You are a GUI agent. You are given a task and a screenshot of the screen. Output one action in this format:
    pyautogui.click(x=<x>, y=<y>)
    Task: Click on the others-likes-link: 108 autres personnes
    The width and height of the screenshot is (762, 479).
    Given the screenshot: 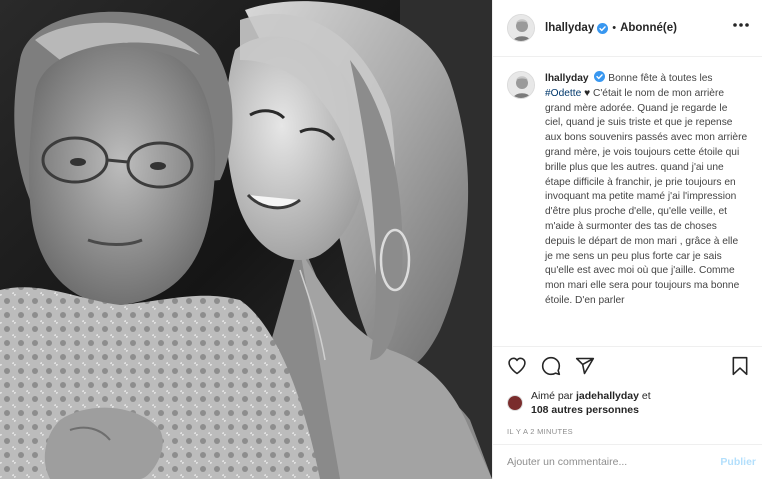 What is the action you would take?
    pyautogui.click(x=585, y=410)
    